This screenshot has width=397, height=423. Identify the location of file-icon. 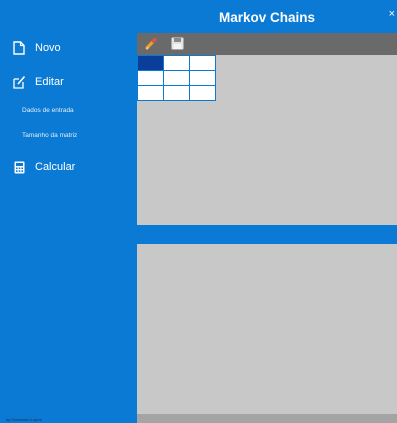
(19, 48).